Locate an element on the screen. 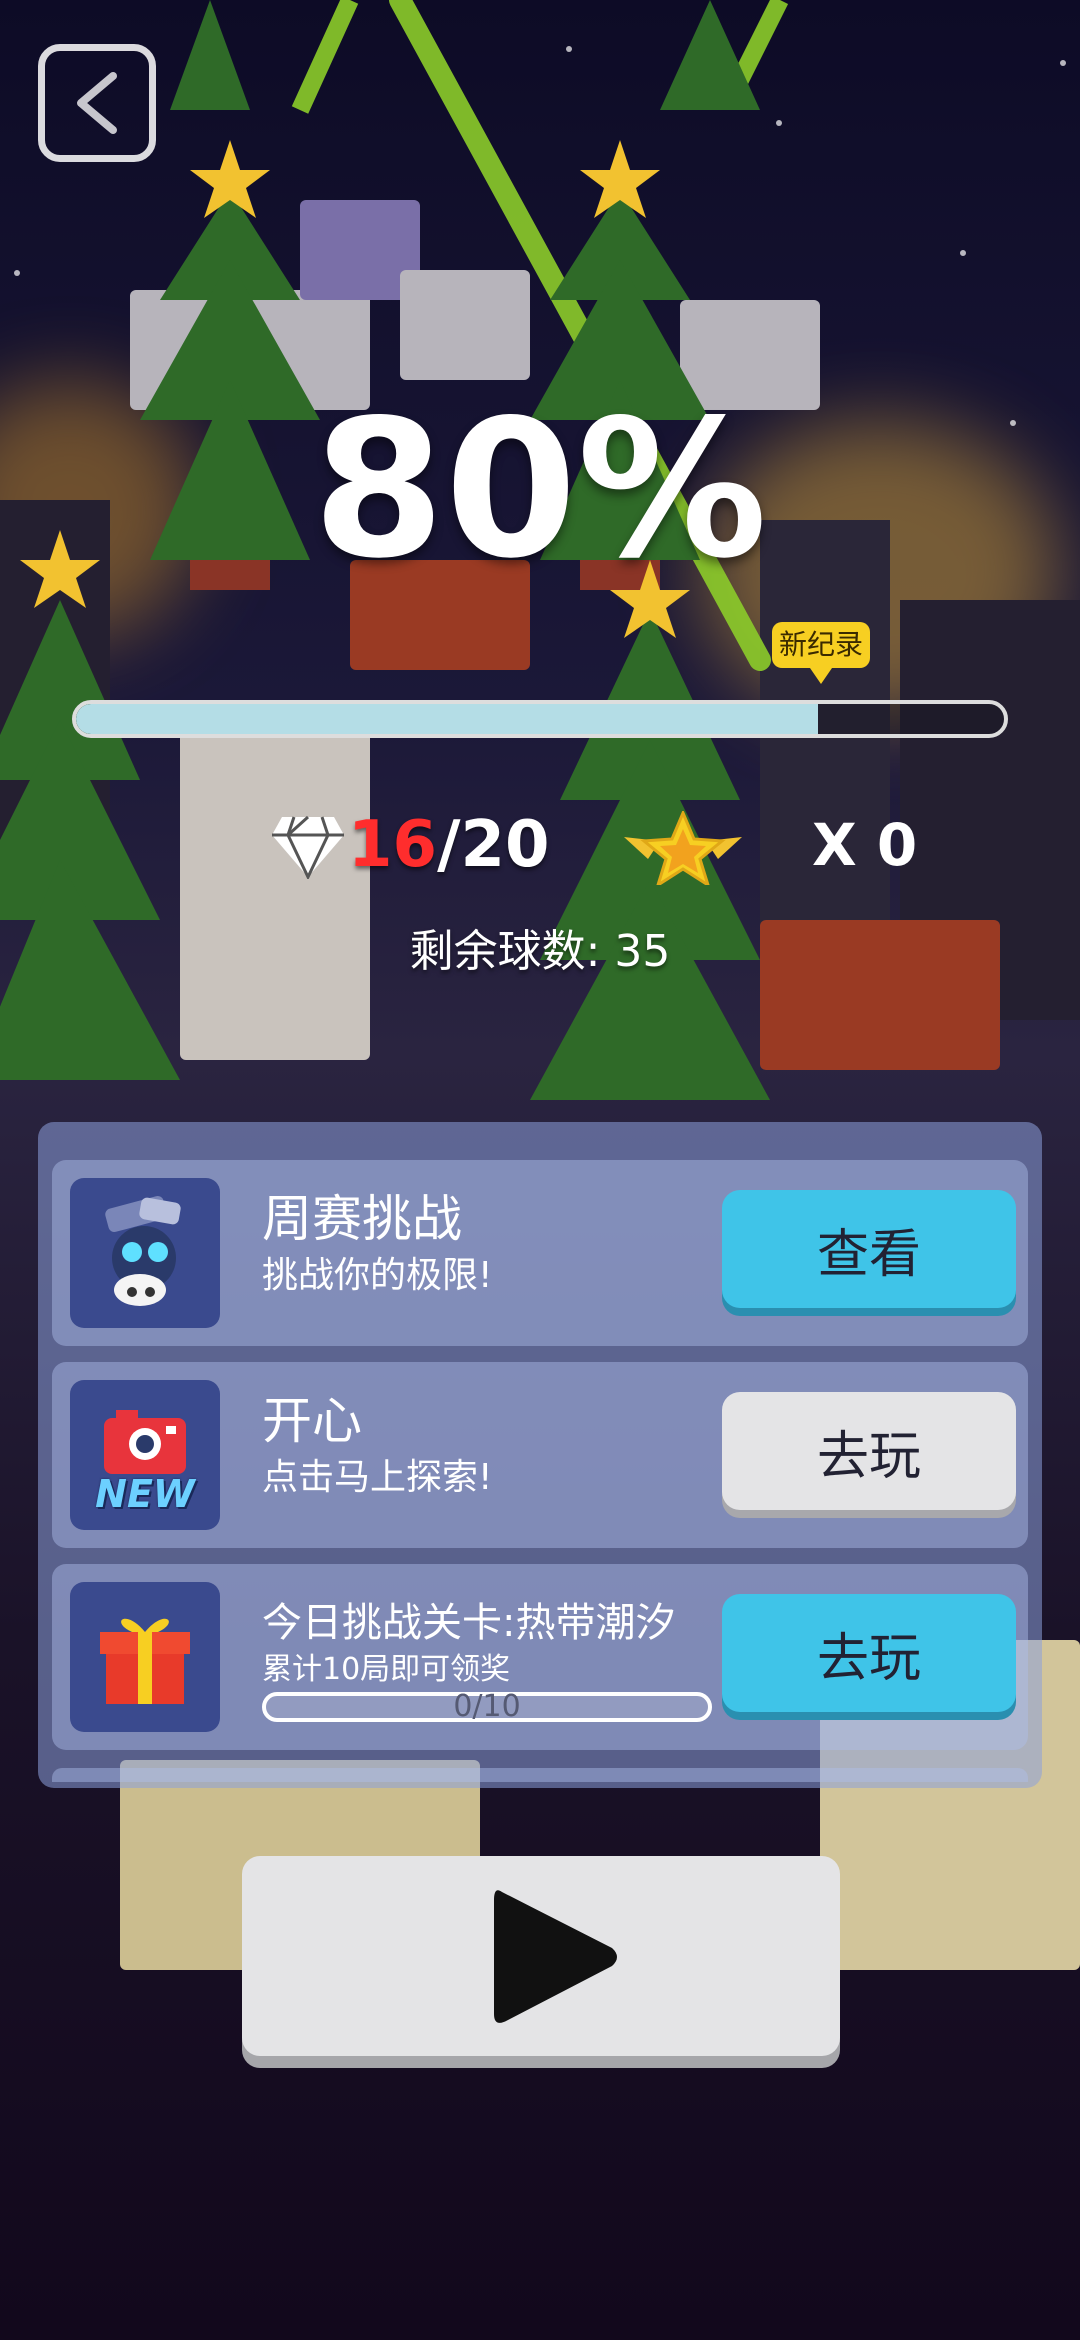 This screenshot has height=2340, width=1080. task-row-weekly: 周赛挑战 挑战你的极限! 查看 is located at coordinates (540, 1253).